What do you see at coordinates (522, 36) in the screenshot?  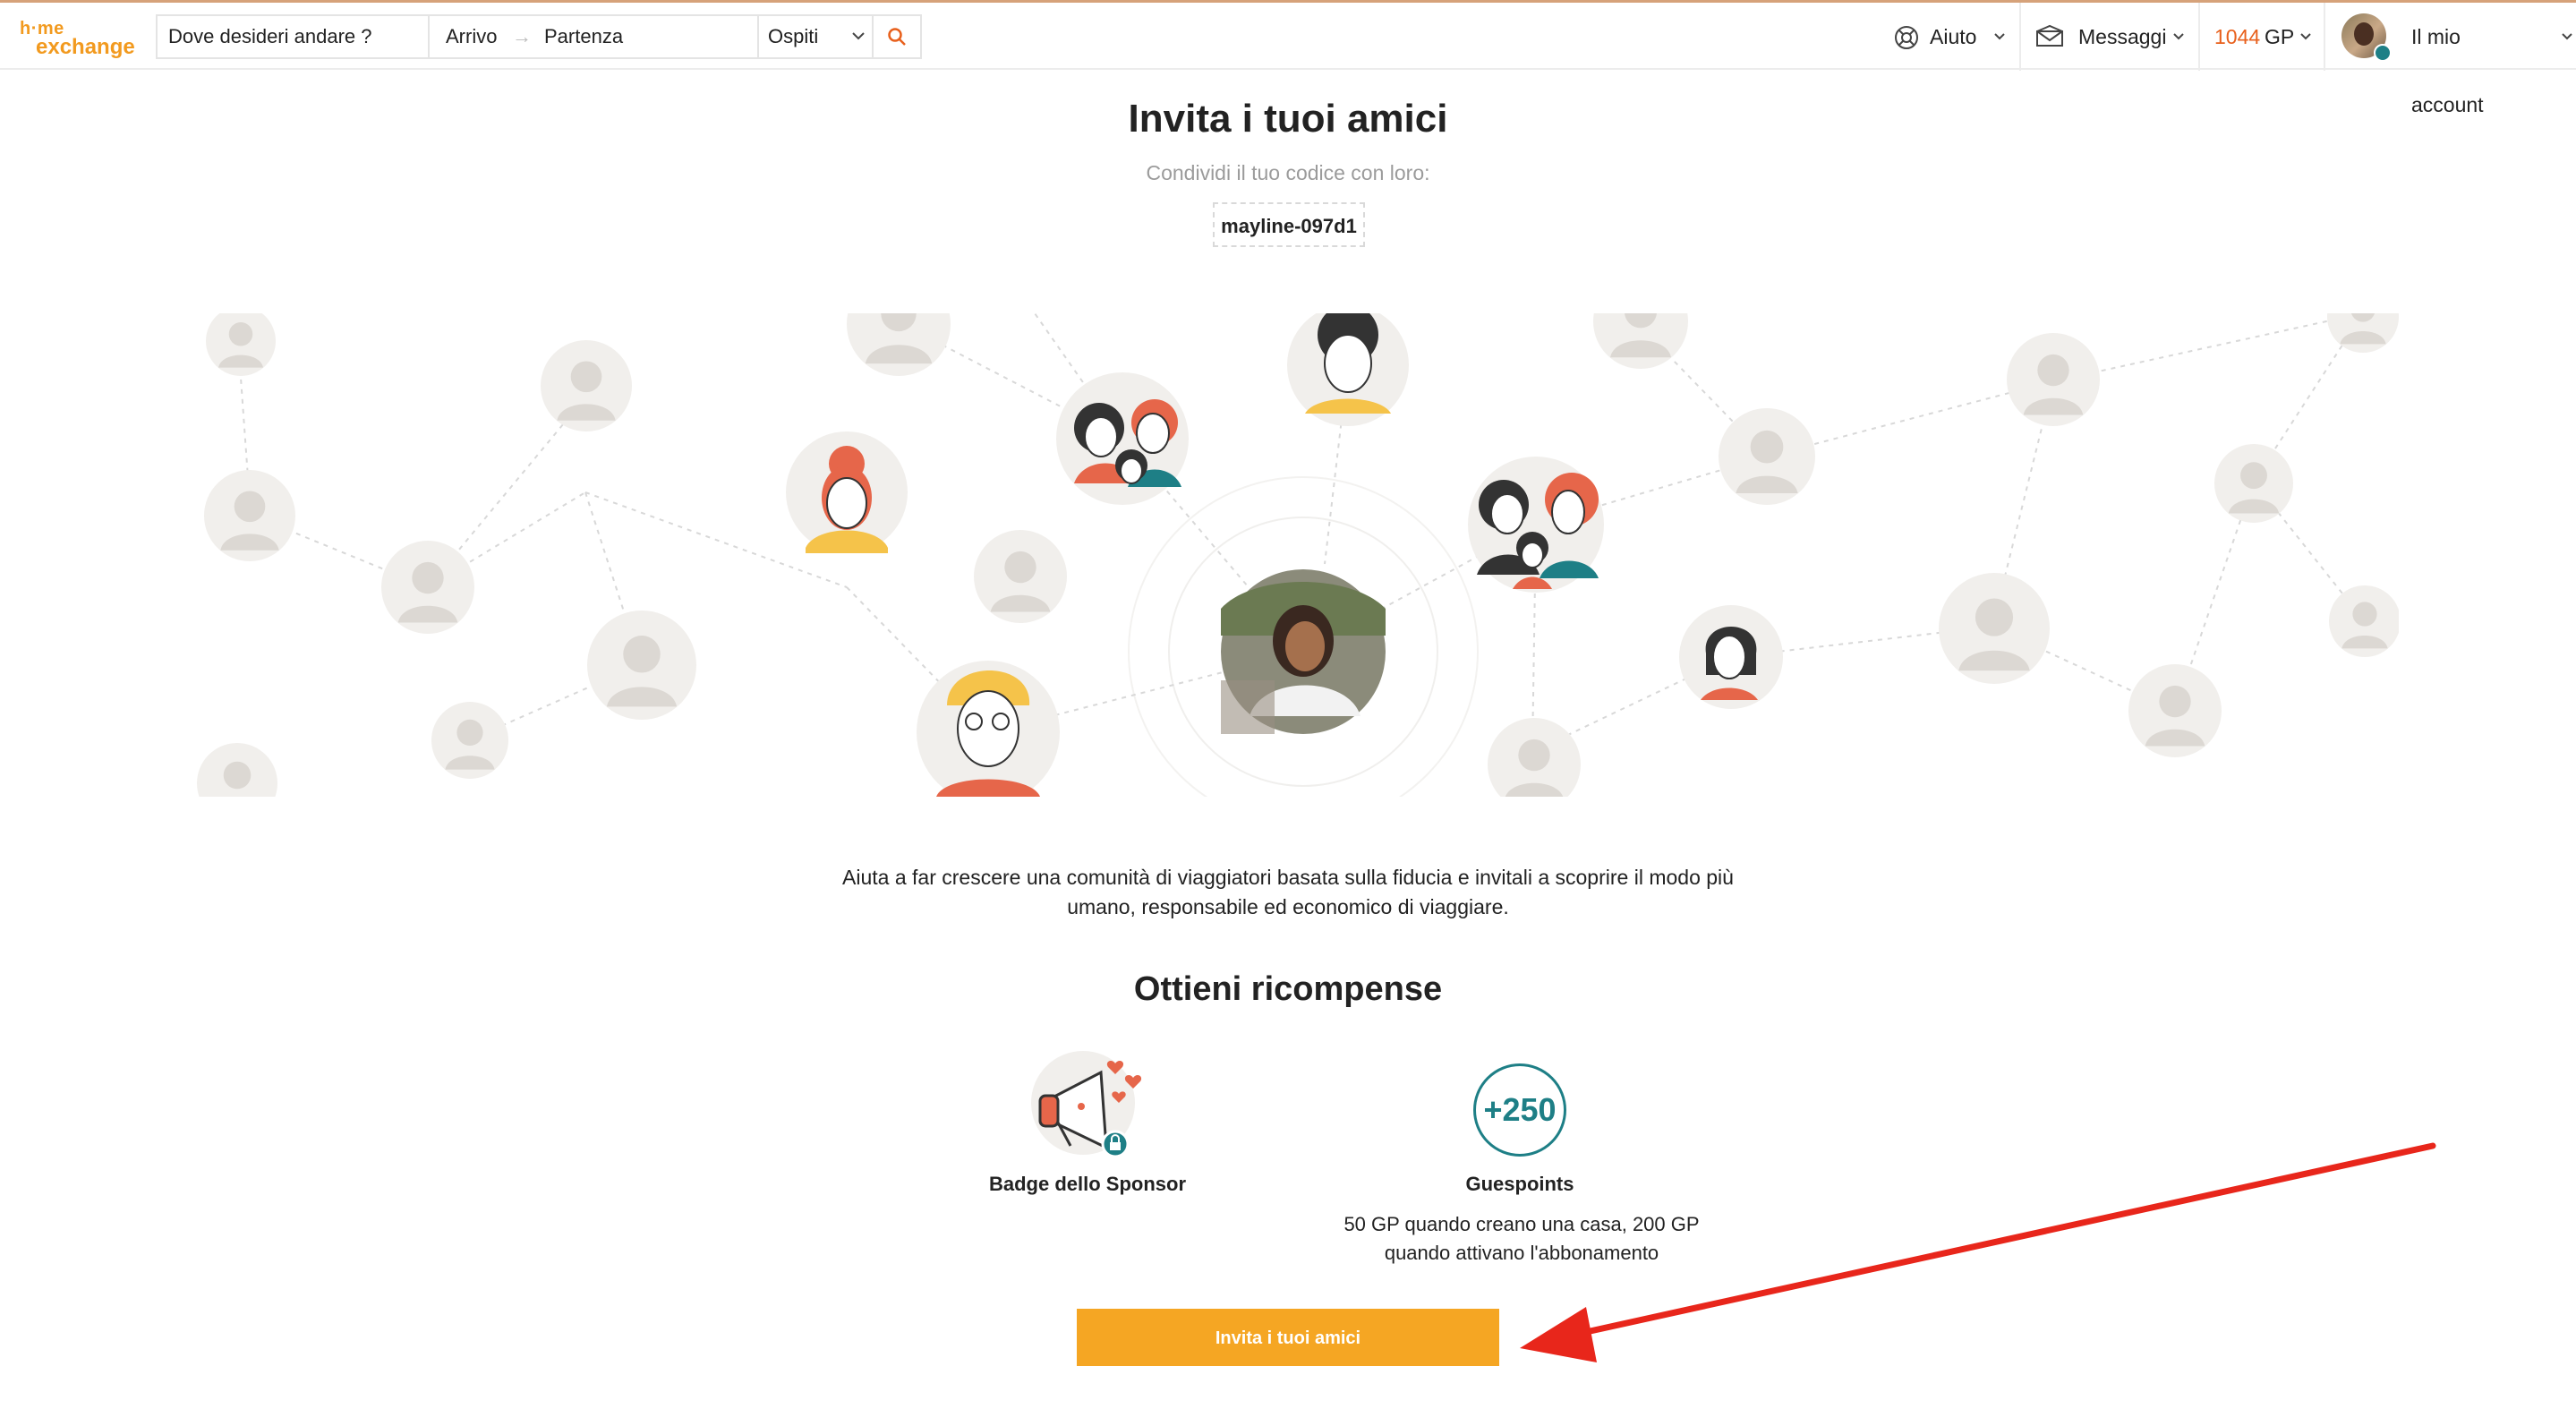 I see `date-arrow-icon: →` at bounding box center [522, 36].